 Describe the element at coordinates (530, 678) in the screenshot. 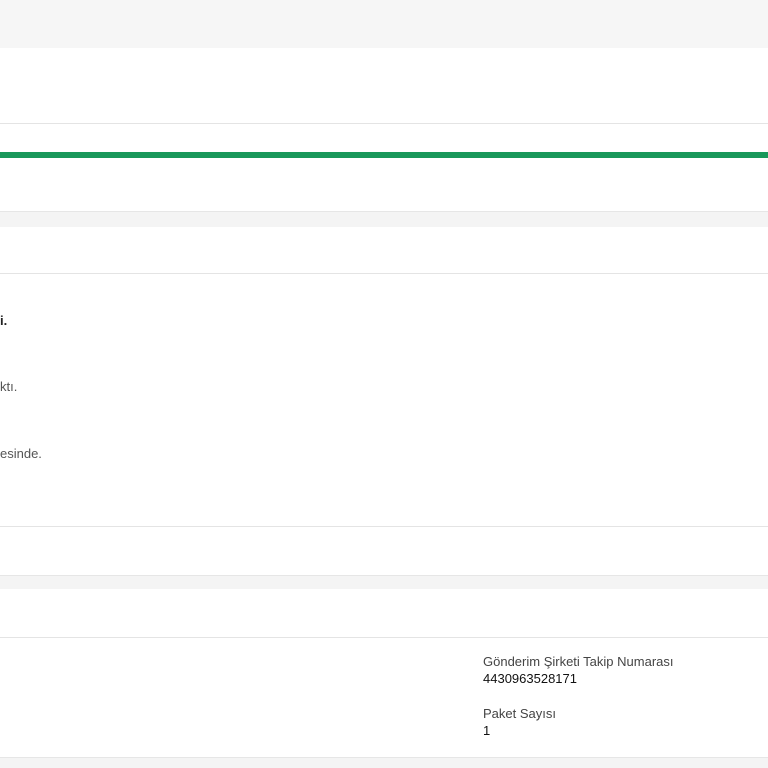

I see `tracking-number-value: 4430963528171` at that location.